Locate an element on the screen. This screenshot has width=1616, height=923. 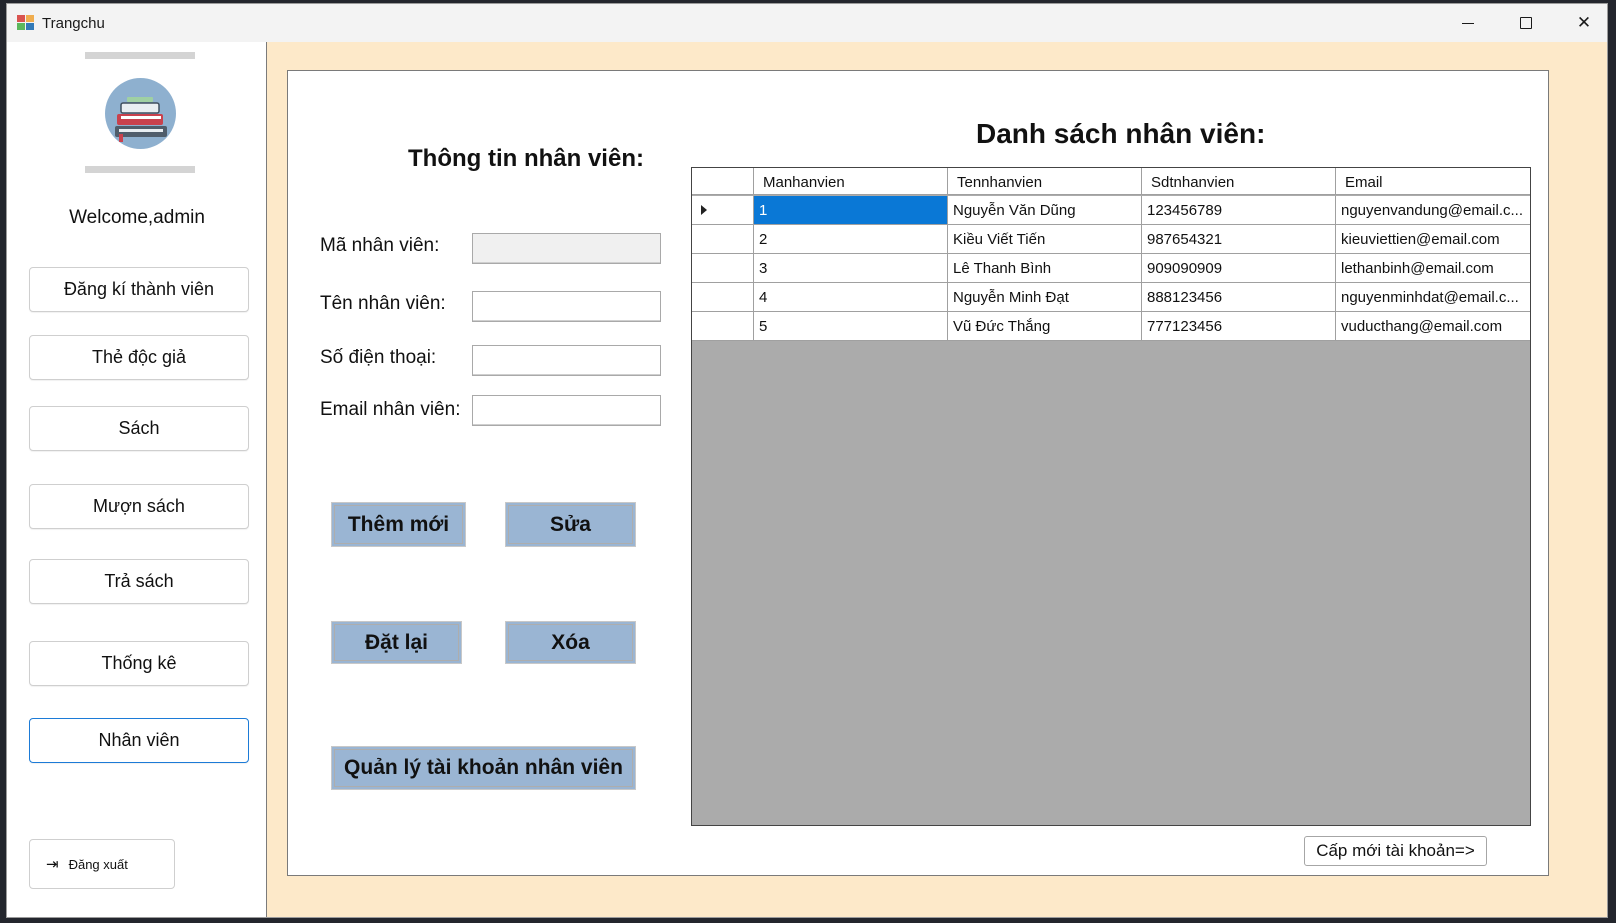
employee-id-label: Mã nhân viên: is located at coordinates (380, 245).